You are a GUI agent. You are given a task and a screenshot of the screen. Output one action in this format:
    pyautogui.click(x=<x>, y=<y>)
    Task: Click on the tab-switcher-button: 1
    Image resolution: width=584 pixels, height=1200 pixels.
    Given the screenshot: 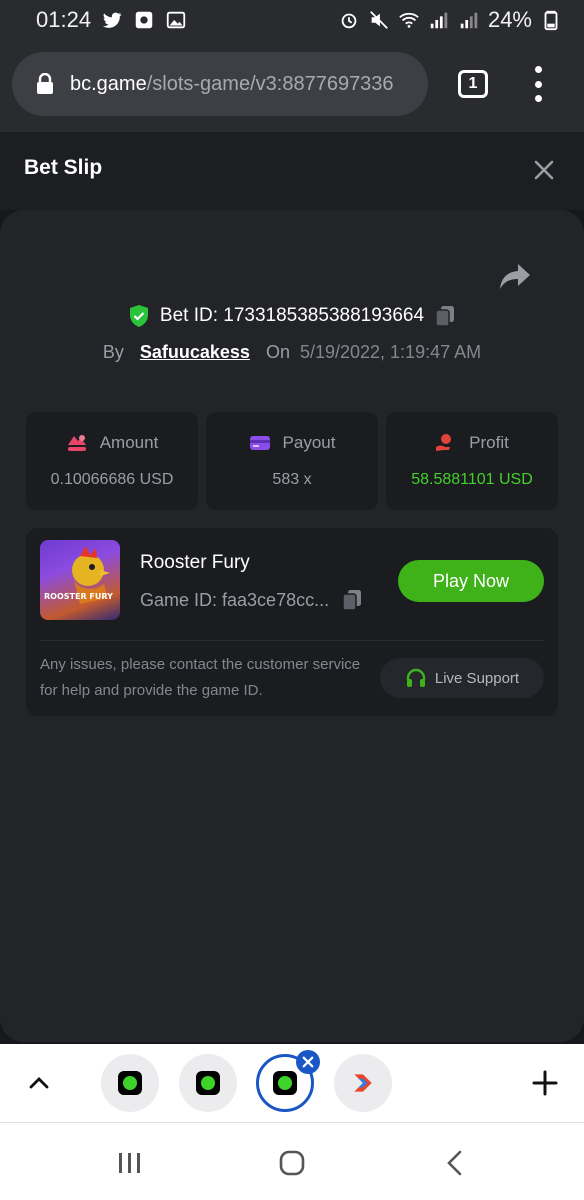 What is the action you would take?
    pyautogui.click(x=473, y=84)
    